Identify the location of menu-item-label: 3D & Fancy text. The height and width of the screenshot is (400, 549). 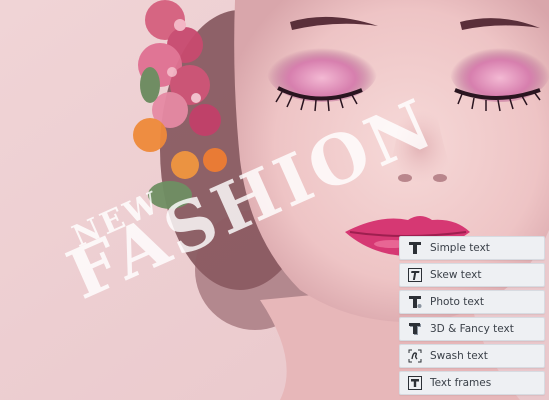
(472, 329).